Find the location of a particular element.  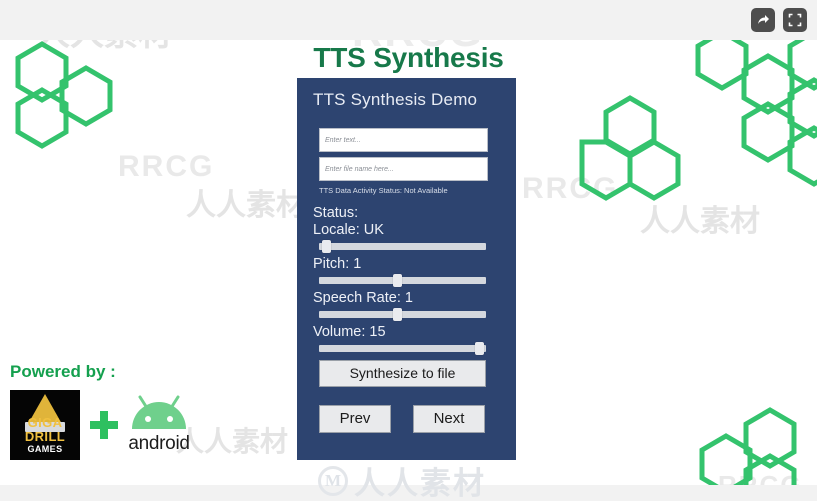

locale-slider is located at coordinates (402, 246).